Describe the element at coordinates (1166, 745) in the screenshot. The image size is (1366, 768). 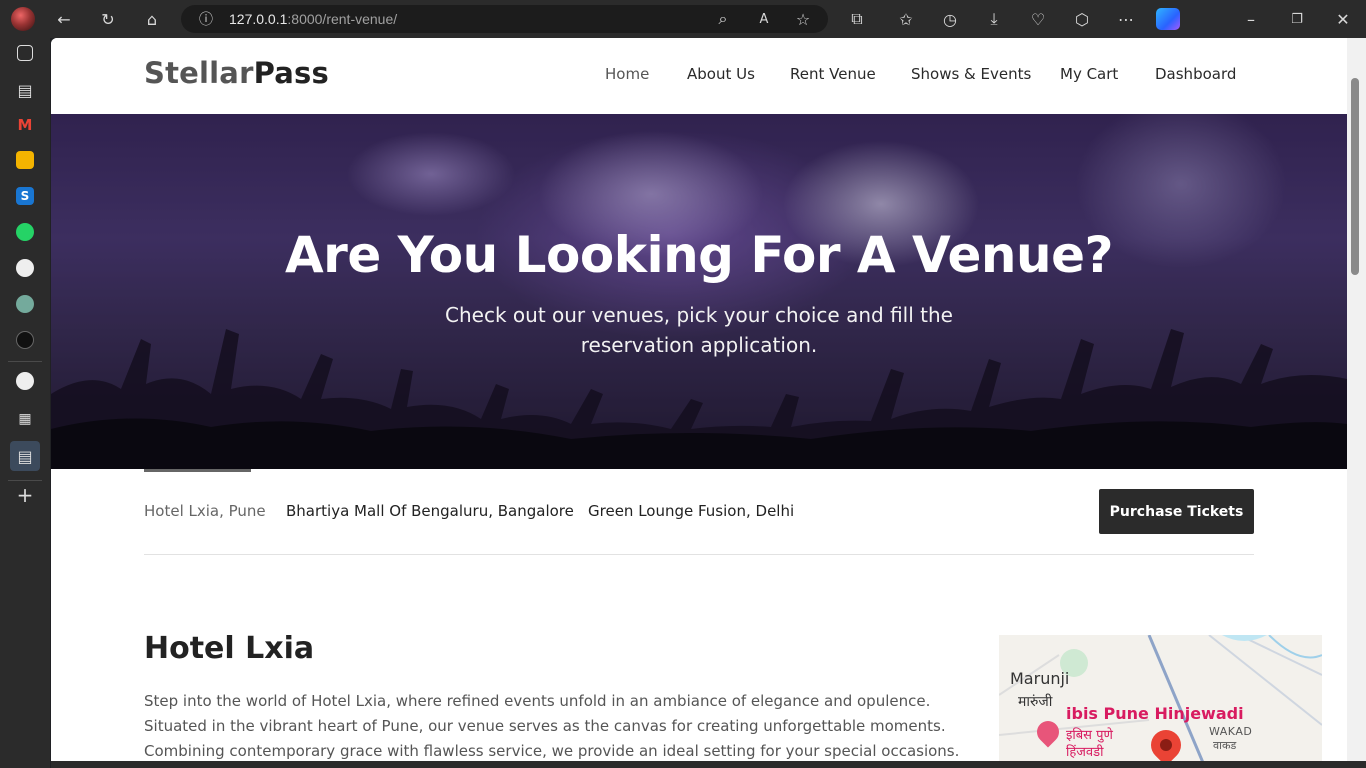
I see `location-pin-dot` at that location.